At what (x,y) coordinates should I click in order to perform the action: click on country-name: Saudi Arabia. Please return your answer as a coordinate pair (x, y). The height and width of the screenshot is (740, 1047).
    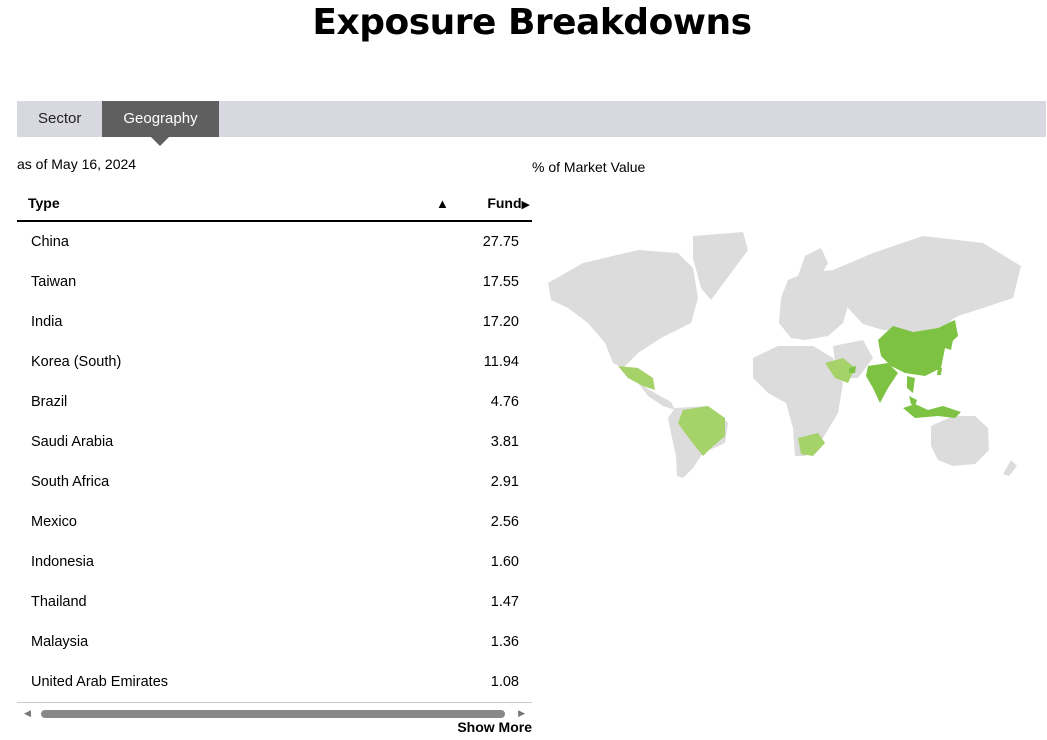
    Looking at the image, I should click on (72, 442).